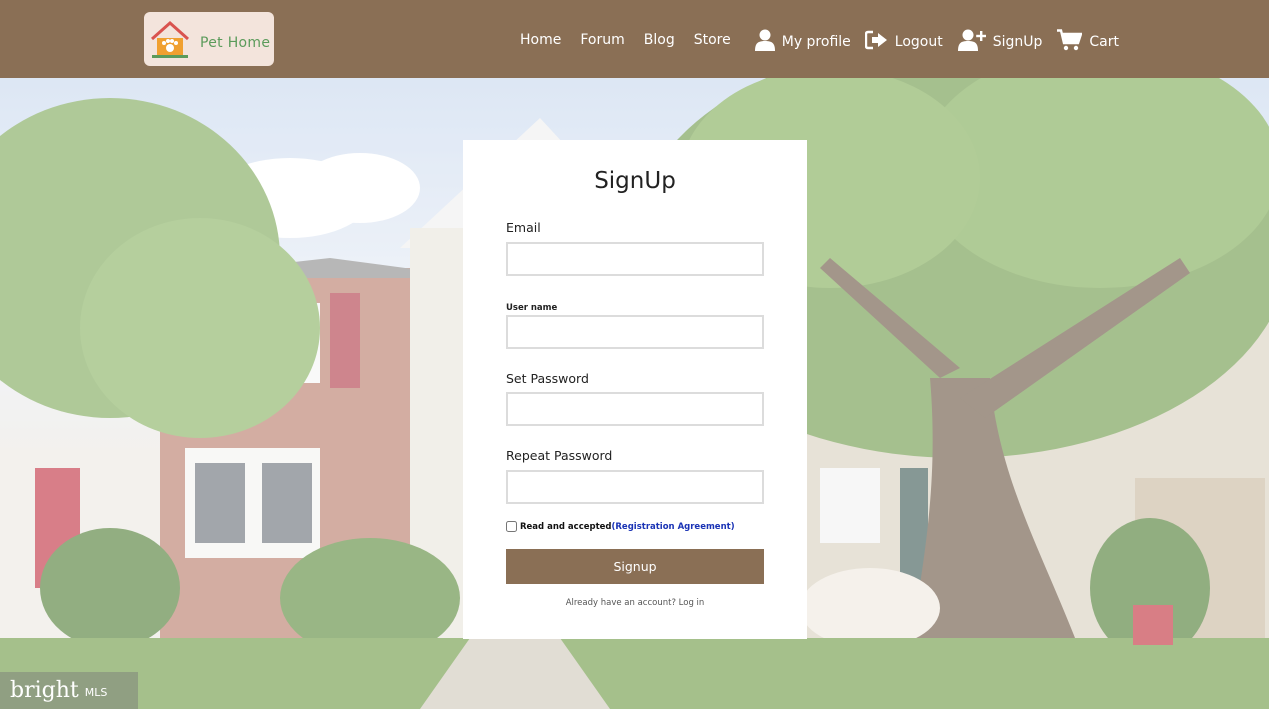  Describe the element at coordinates (1104, 42) in the screenshot. I see `nav-cart-label: Cart` at that location.